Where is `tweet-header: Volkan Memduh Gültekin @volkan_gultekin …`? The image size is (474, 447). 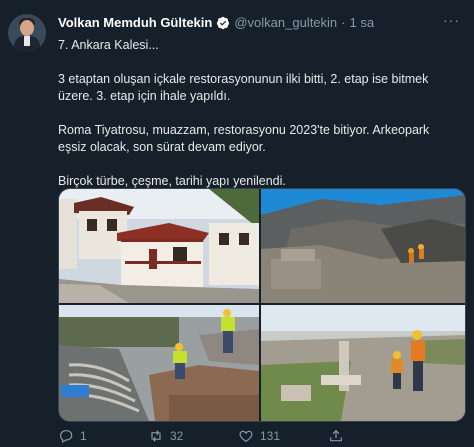 tweet-header: Volkan Memduh Gültekin @volkan_gultekin … is located at coordinates (216, 22).